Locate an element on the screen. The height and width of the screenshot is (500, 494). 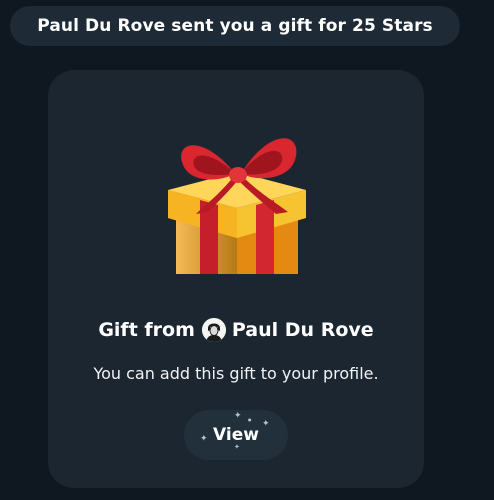
avatar-portrait-icon is located at coordinates (213, 330).